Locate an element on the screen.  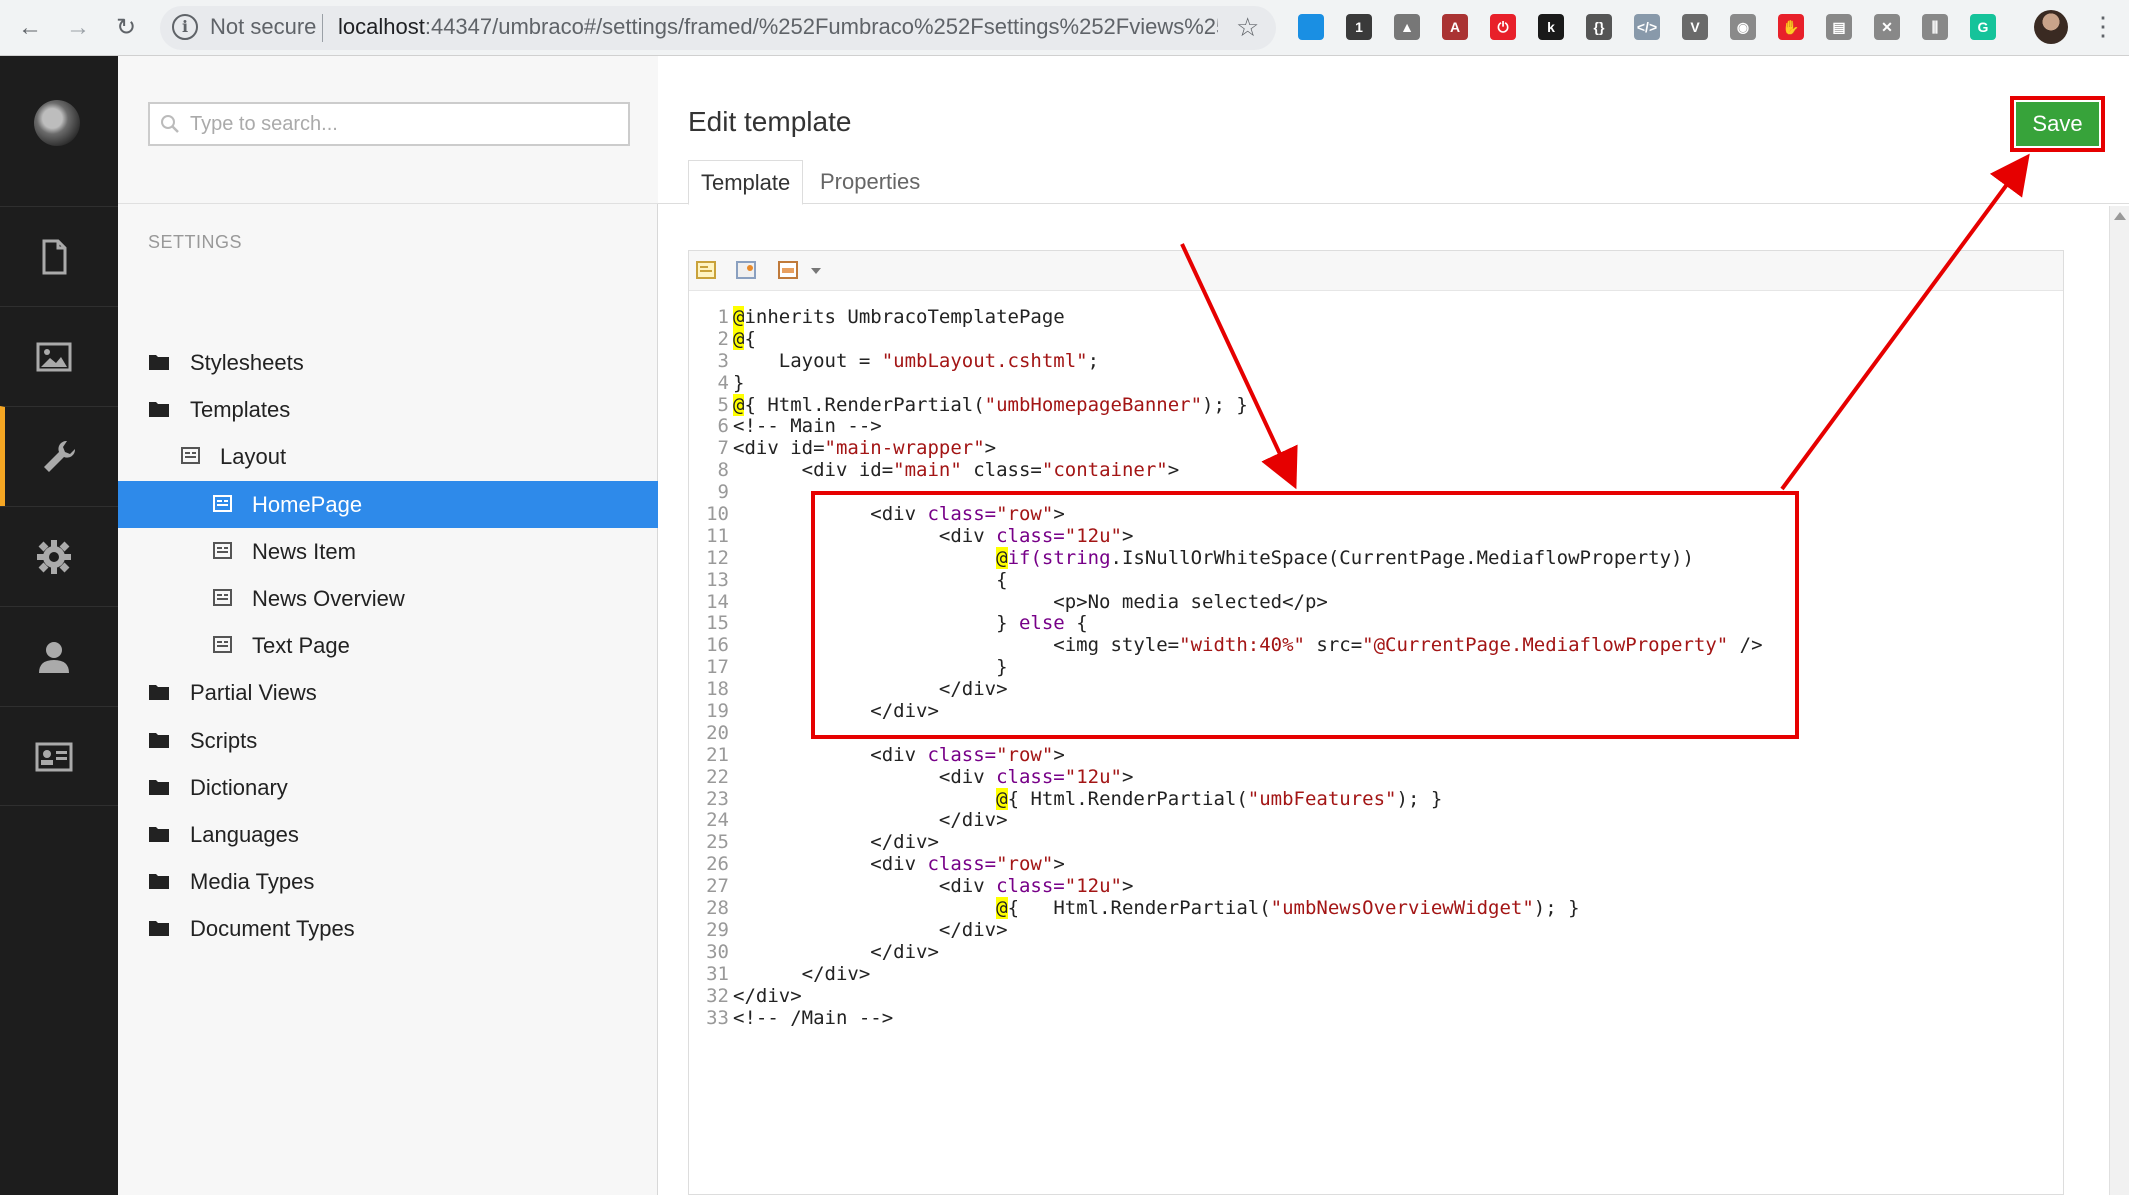
ext-pdf-icon: A is located at coordinates (1455, 27).